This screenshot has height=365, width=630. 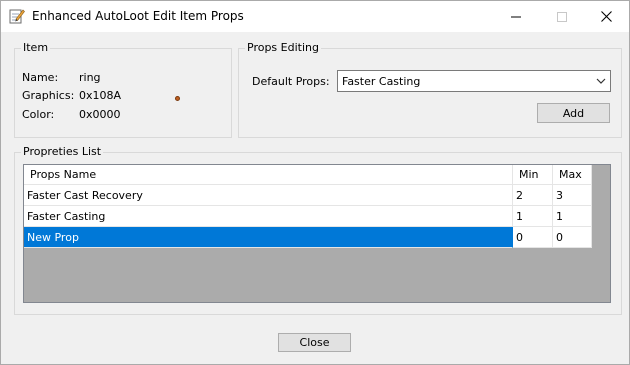 I want to click on row-max: 1, so click(x=572, y=216).